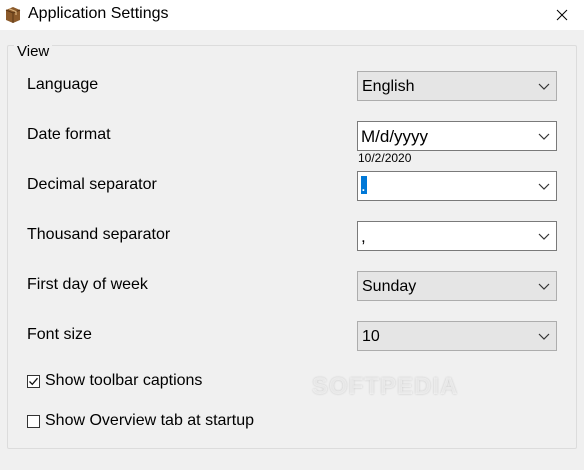 The image size is (584, 470). What do you see at coordinates (292, 15) in the screenshot?
I see `title-bar: Application Settings` at bounding box center [292, 15].